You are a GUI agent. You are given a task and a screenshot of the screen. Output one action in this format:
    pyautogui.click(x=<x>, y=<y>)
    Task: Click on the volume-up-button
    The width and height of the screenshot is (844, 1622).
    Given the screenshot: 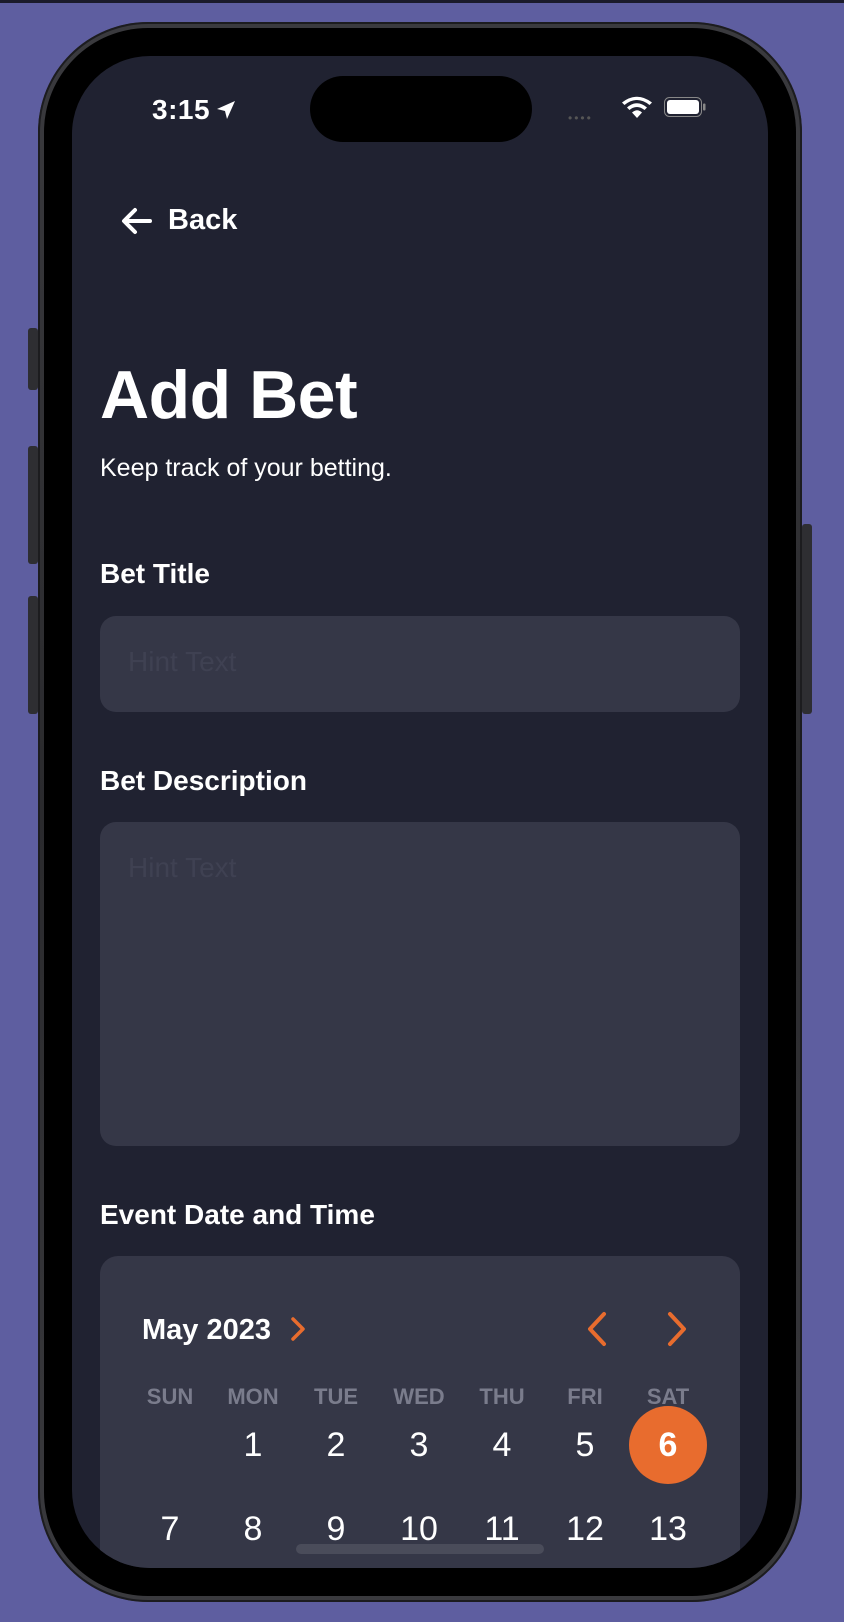 What is the action you would take?
    pyautogui.click(x=33, y=505)
    